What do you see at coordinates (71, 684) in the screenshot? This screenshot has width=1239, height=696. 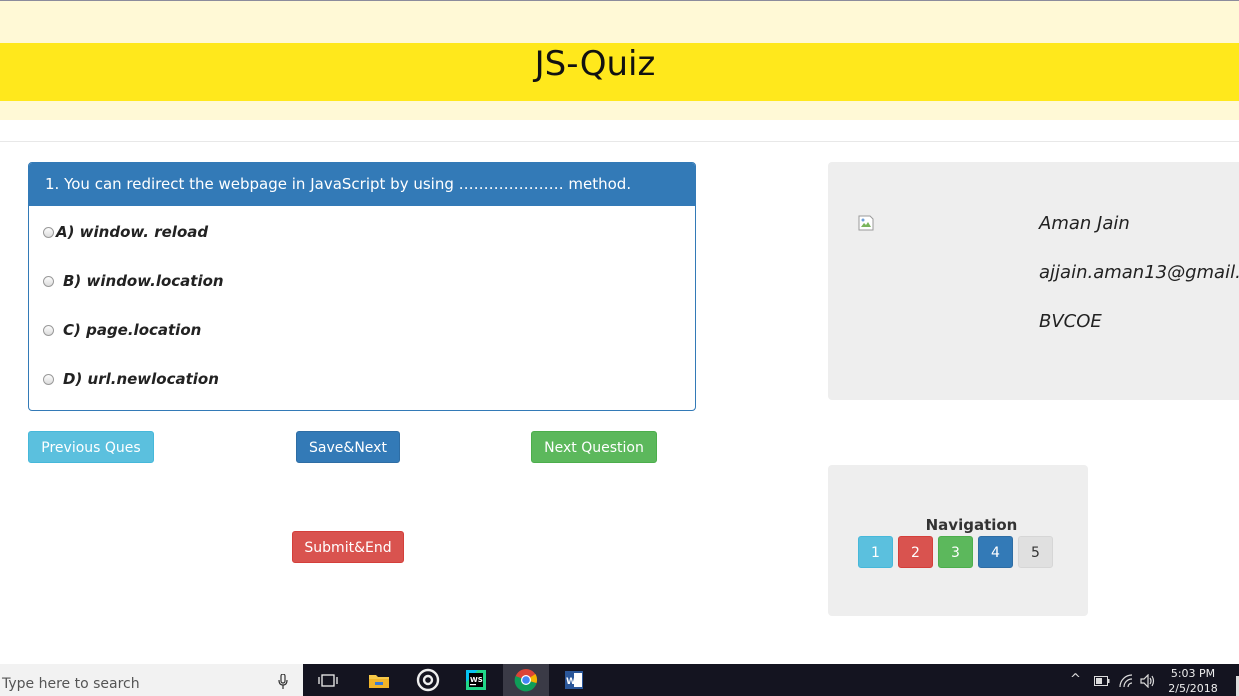 I see `search-placeholder: Type here to search` at bounding box center [71, 684].